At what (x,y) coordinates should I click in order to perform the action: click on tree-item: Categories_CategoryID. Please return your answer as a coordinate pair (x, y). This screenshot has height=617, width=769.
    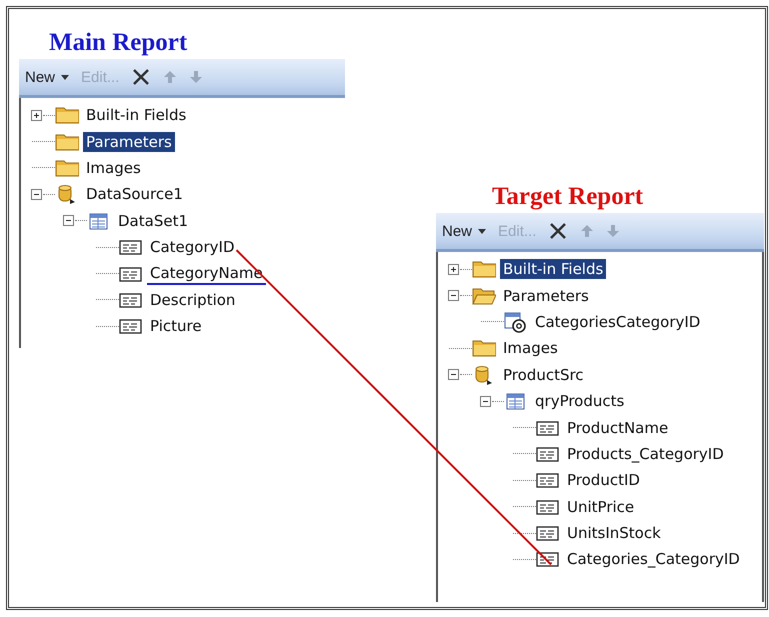
    Looking at the image, I should click on (653, 559).